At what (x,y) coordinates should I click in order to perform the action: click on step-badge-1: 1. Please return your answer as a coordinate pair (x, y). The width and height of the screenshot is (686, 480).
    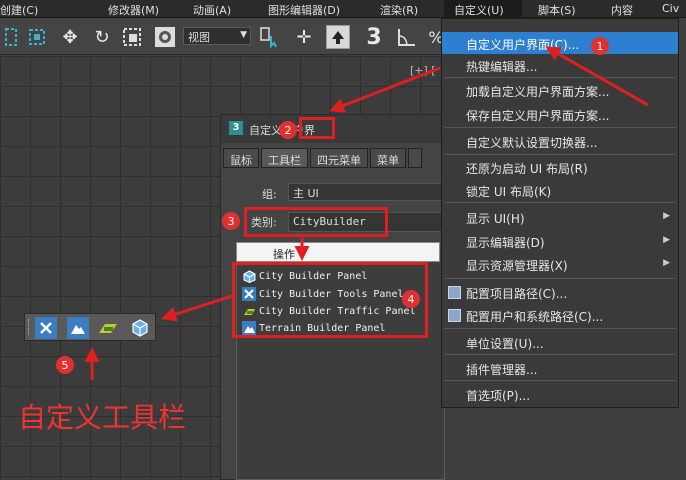
    Looking at the image, I should click on (600, 46).